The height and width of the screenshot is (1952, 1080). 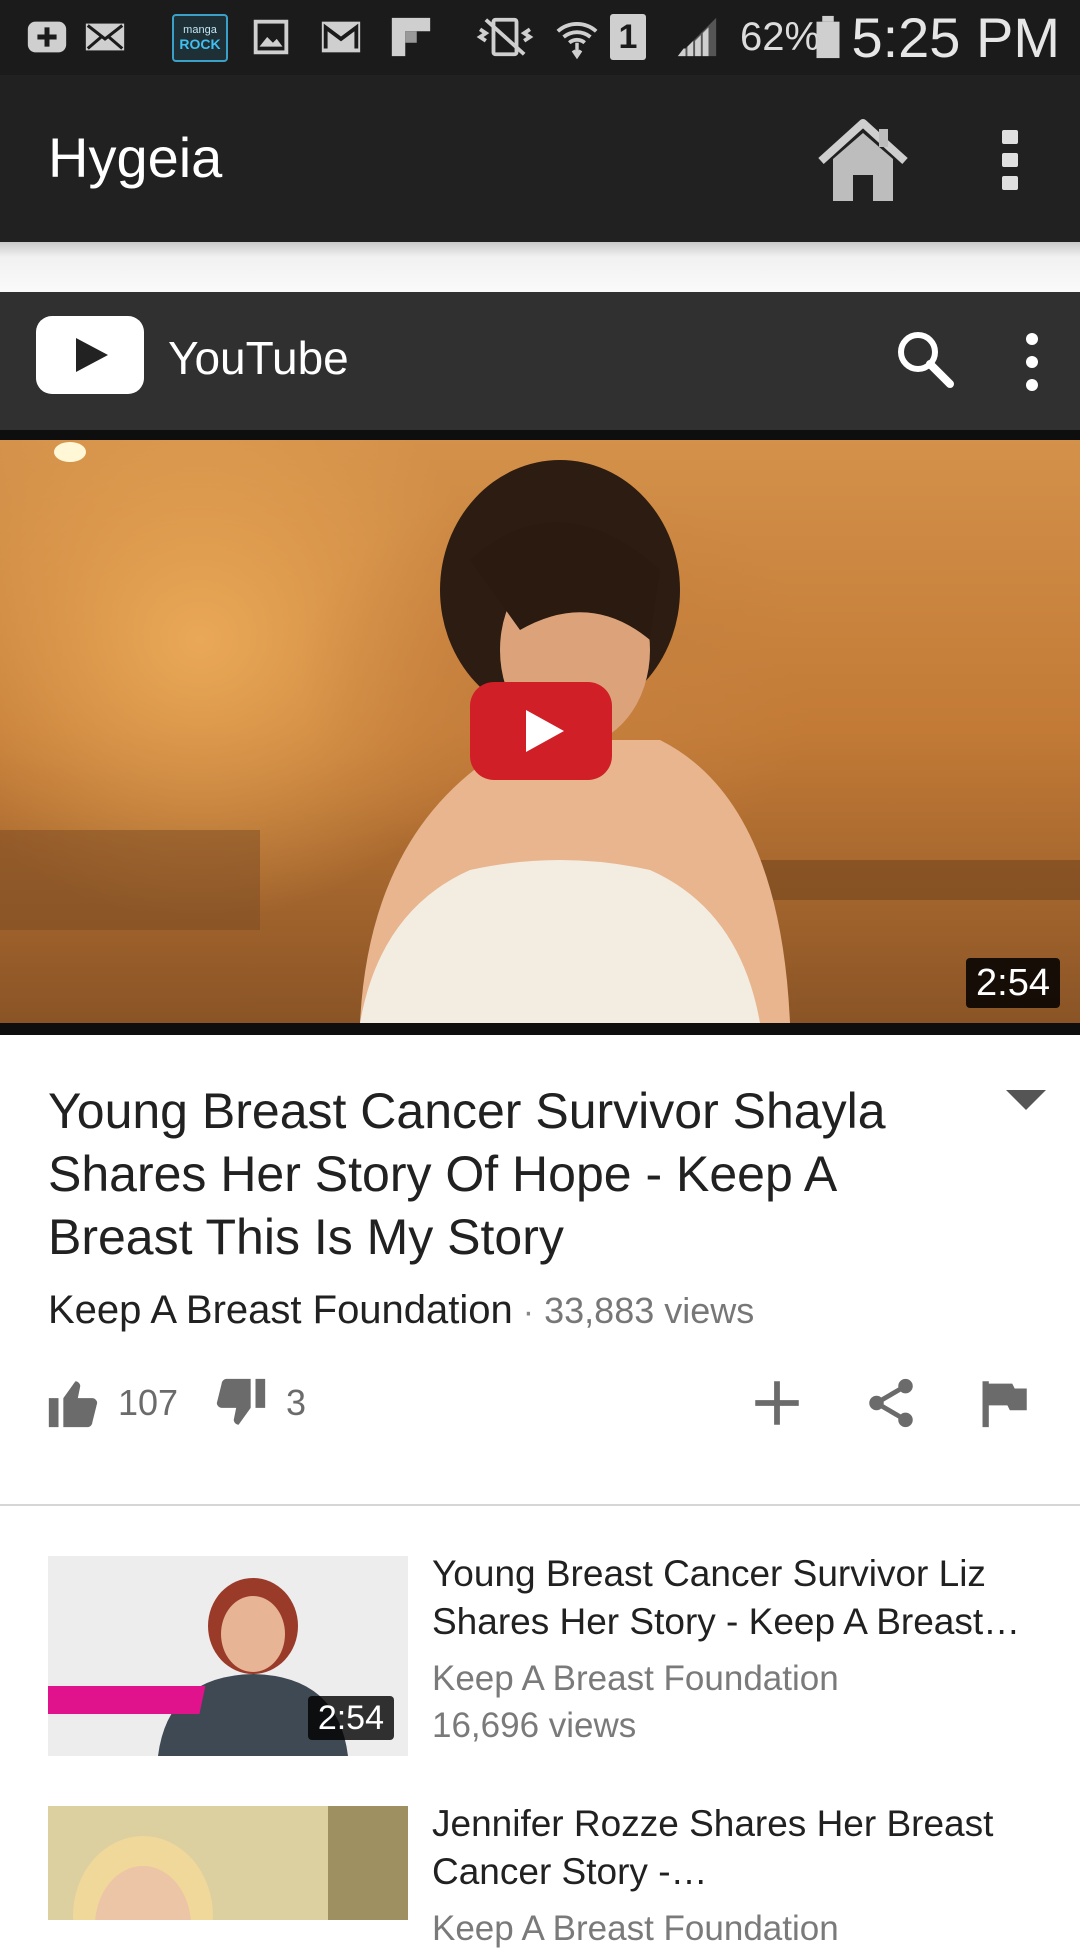 What do you see at coordinates (350, 1718) in the screenshot?
I see `related-video-duration: 2:54` at bounding box center [350, 1718].